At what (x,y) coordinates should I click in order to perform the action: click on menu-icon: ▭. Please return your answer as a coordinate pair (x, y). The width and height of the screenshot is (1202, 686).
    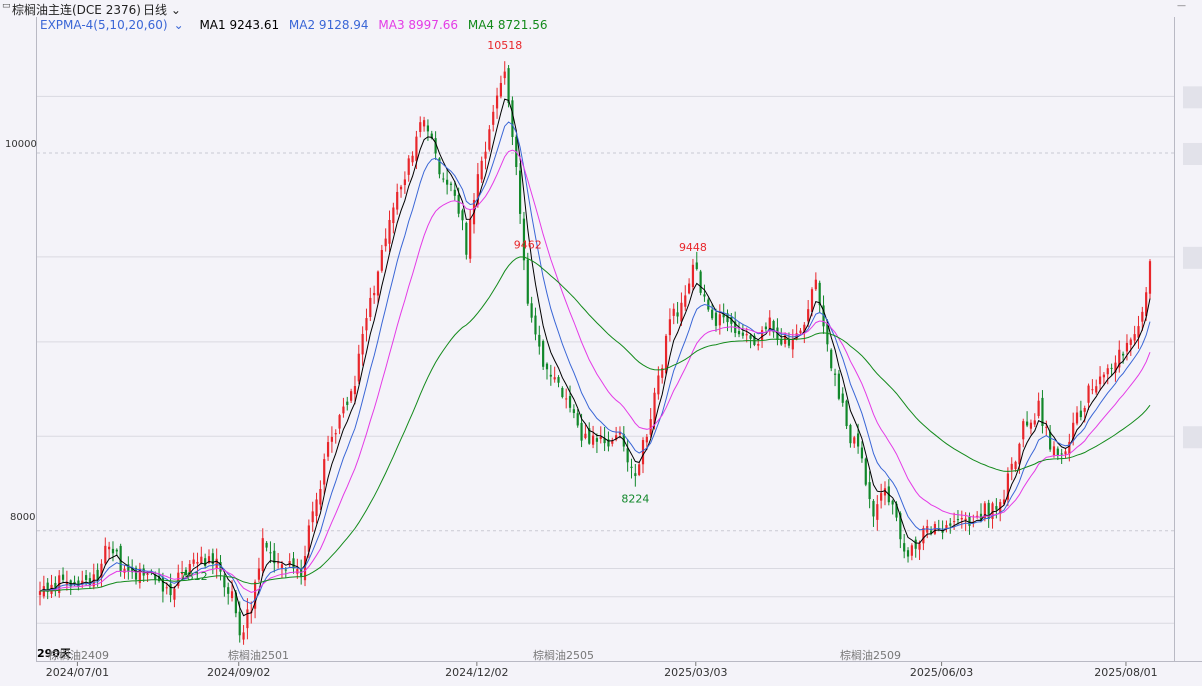
    Looking at the image, I should click on (6, 6).